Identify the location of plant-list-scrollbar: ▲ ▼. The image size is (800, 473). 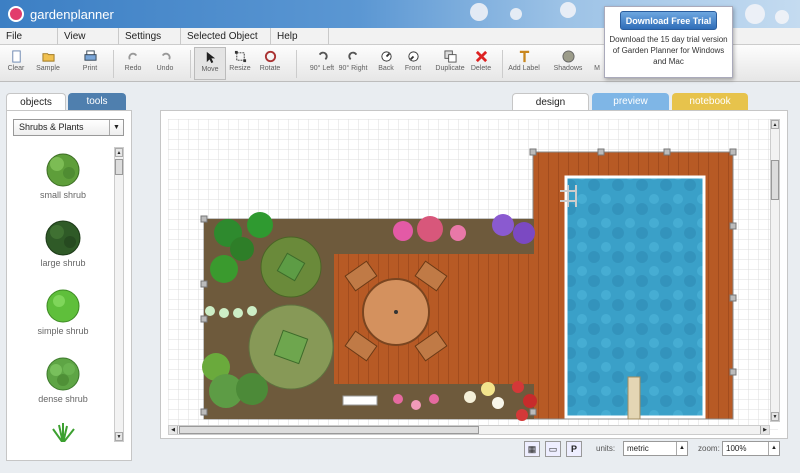
(119, 294).